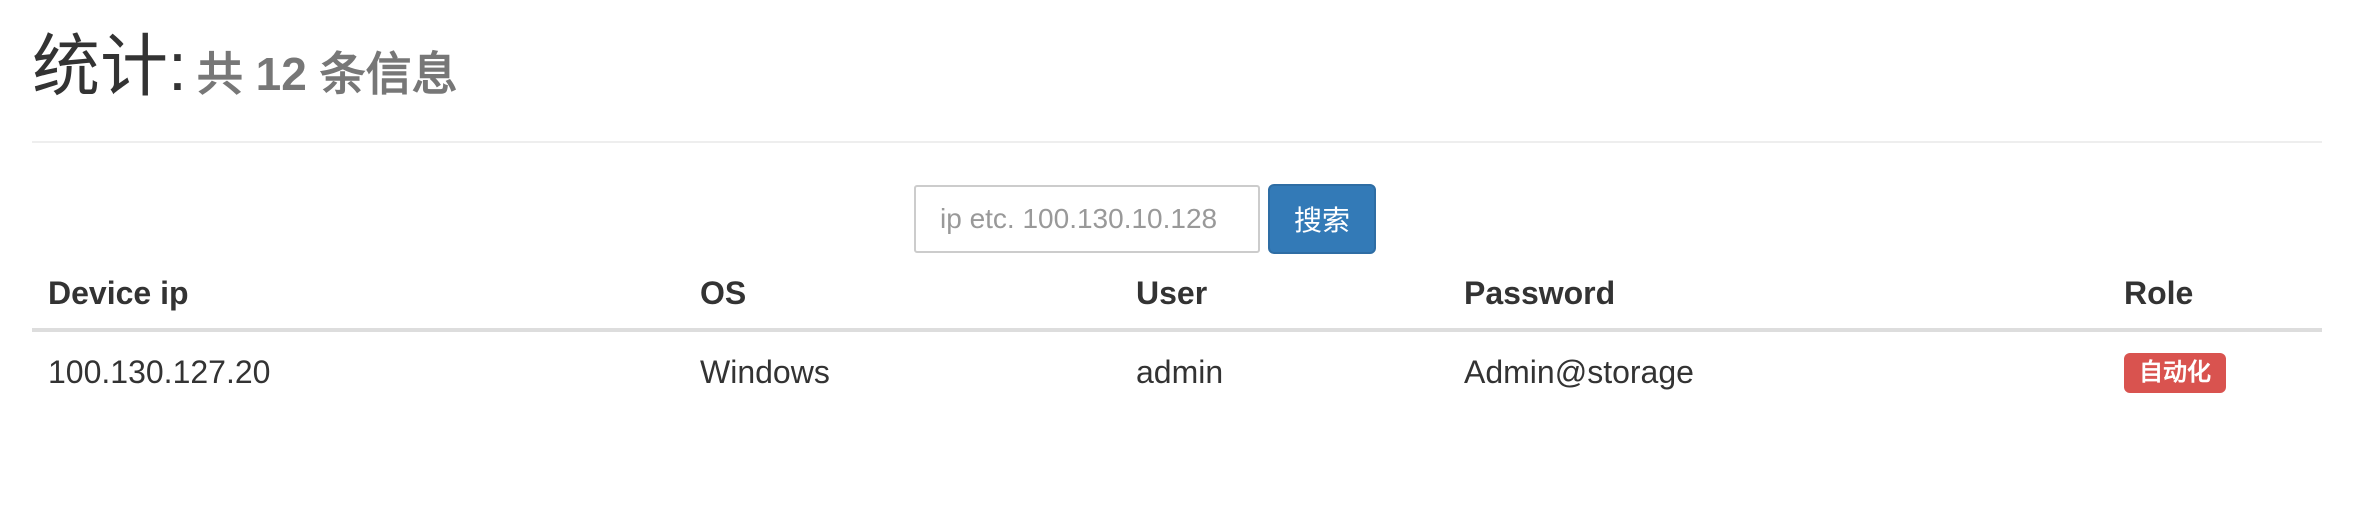 The height and width of the screenshot is (510, 2366). I want to click on table-header-row: Device ip OS User Password Role, so click(1177, 295).